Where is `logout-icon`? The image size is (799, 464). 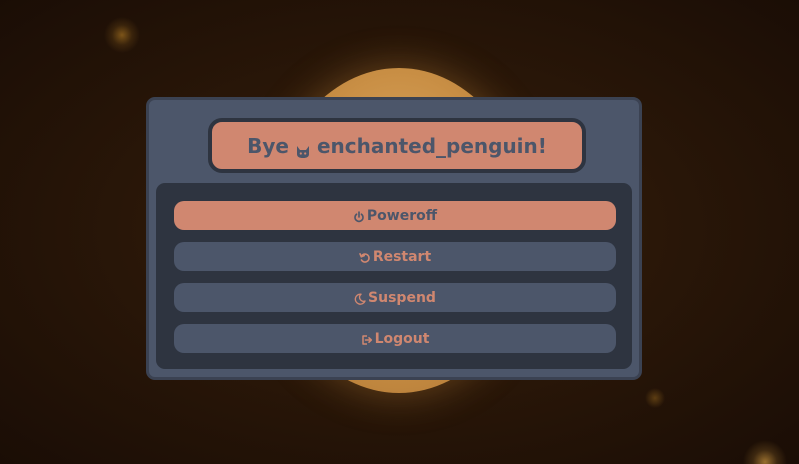 logout-icon is located at coordinates (367, 340).